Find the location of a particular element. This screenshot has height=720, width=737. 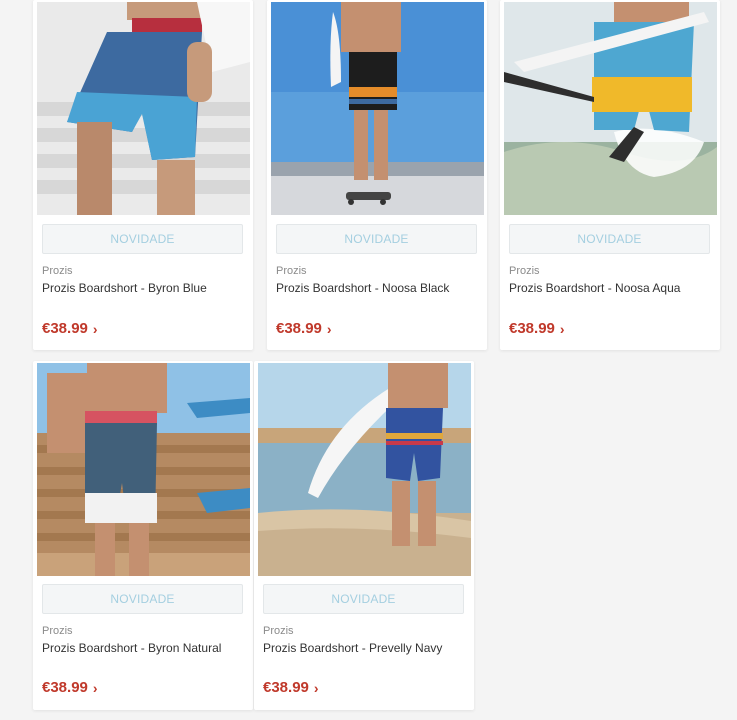

product-name: Prozis Boardshort - Byron Blue is located at coordinates (124, 288).